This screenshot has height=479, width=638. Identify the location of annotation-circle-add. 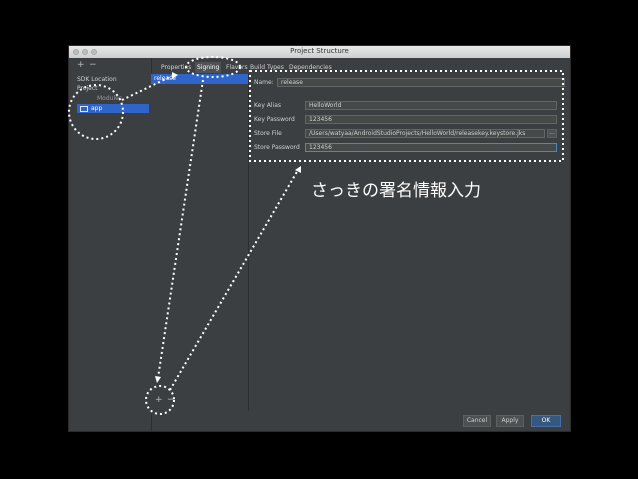
(160, 400).